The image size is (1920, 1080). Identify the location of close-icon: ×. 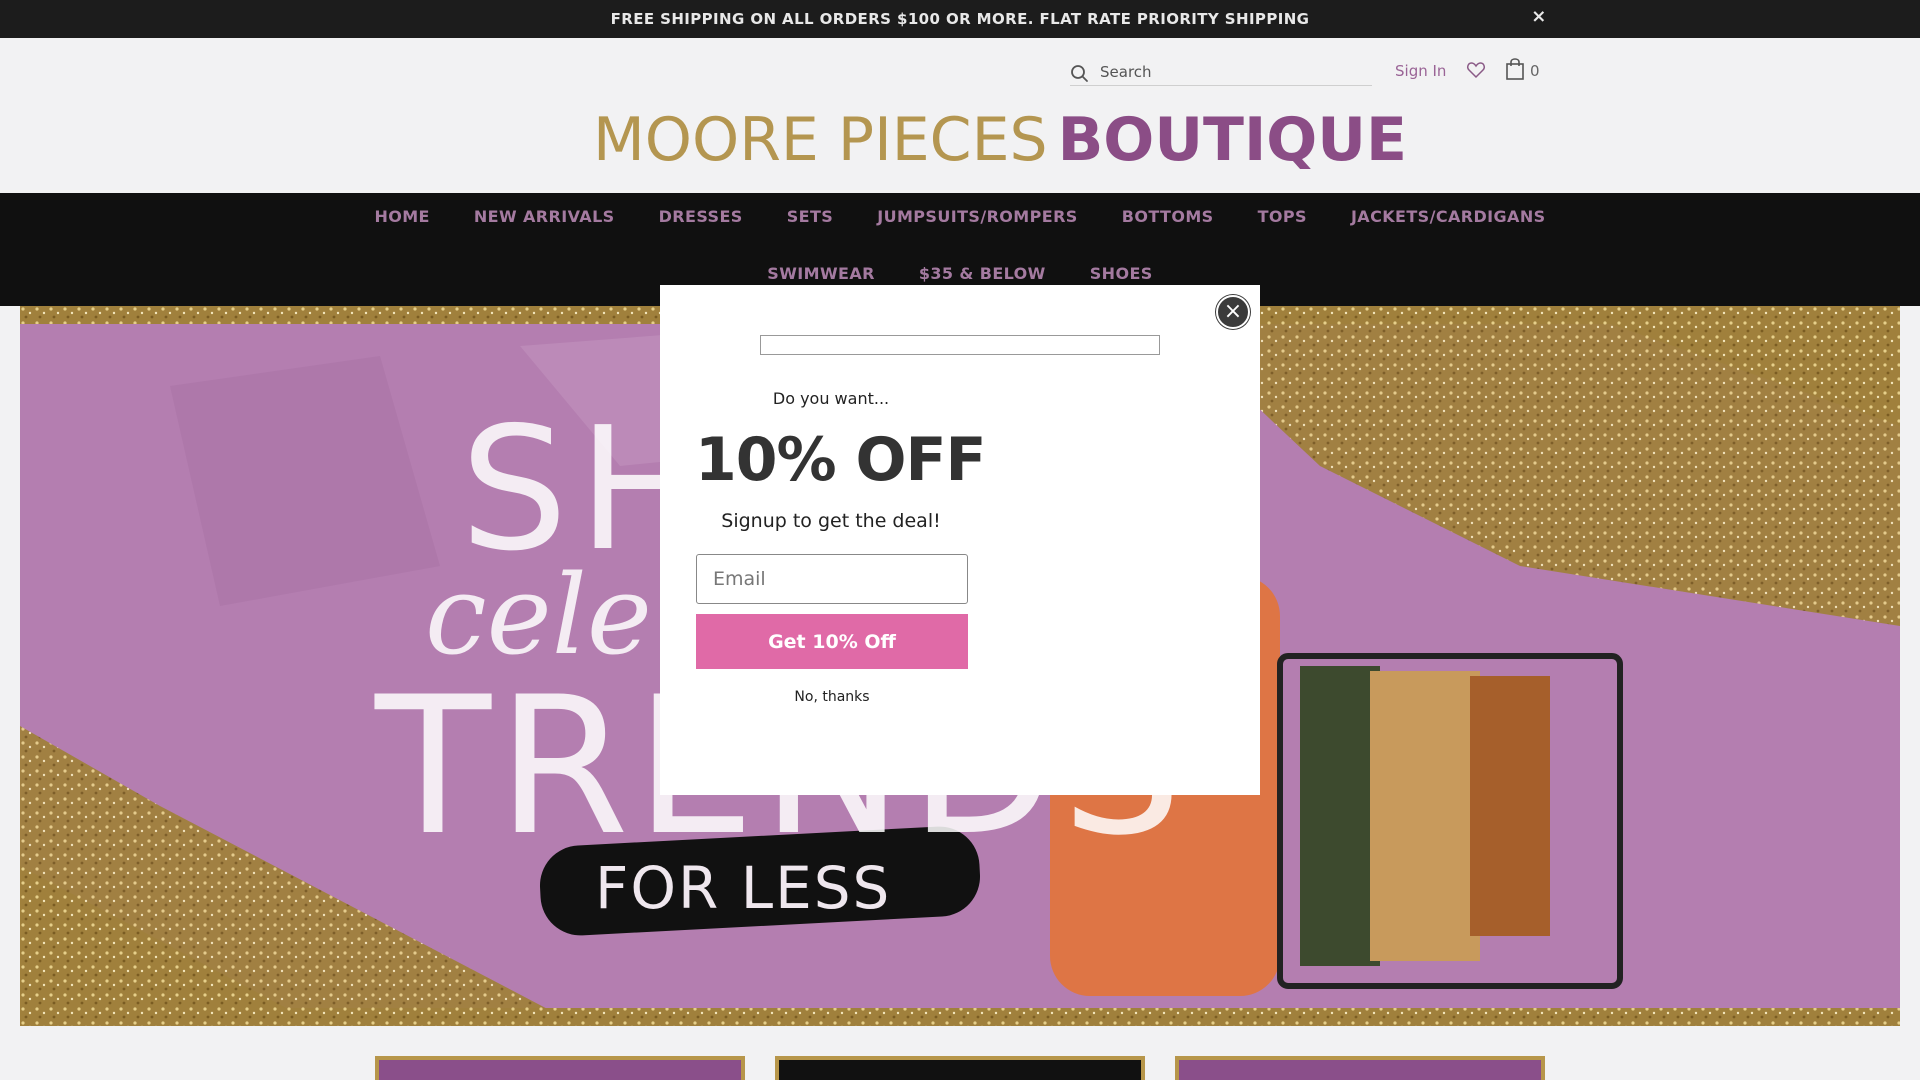
(1233, 312).